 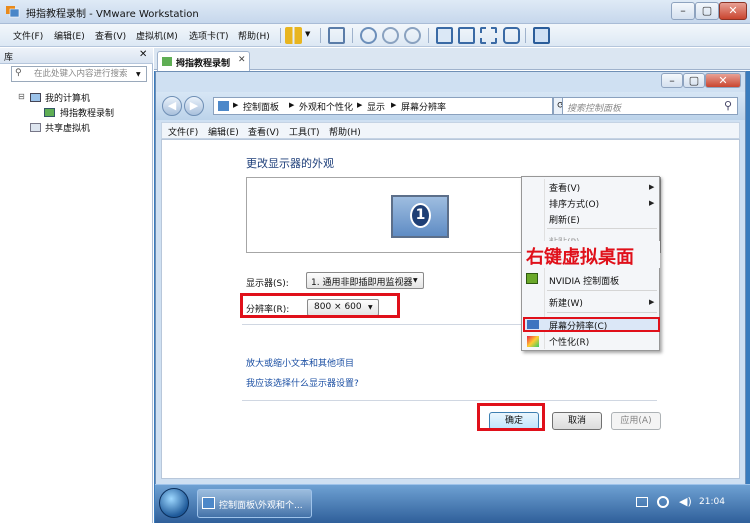 What do you see at coordinates (267, 284) in the screenshot?
I see `display-label: 显示器(S):` at bounding box center [267, 284].